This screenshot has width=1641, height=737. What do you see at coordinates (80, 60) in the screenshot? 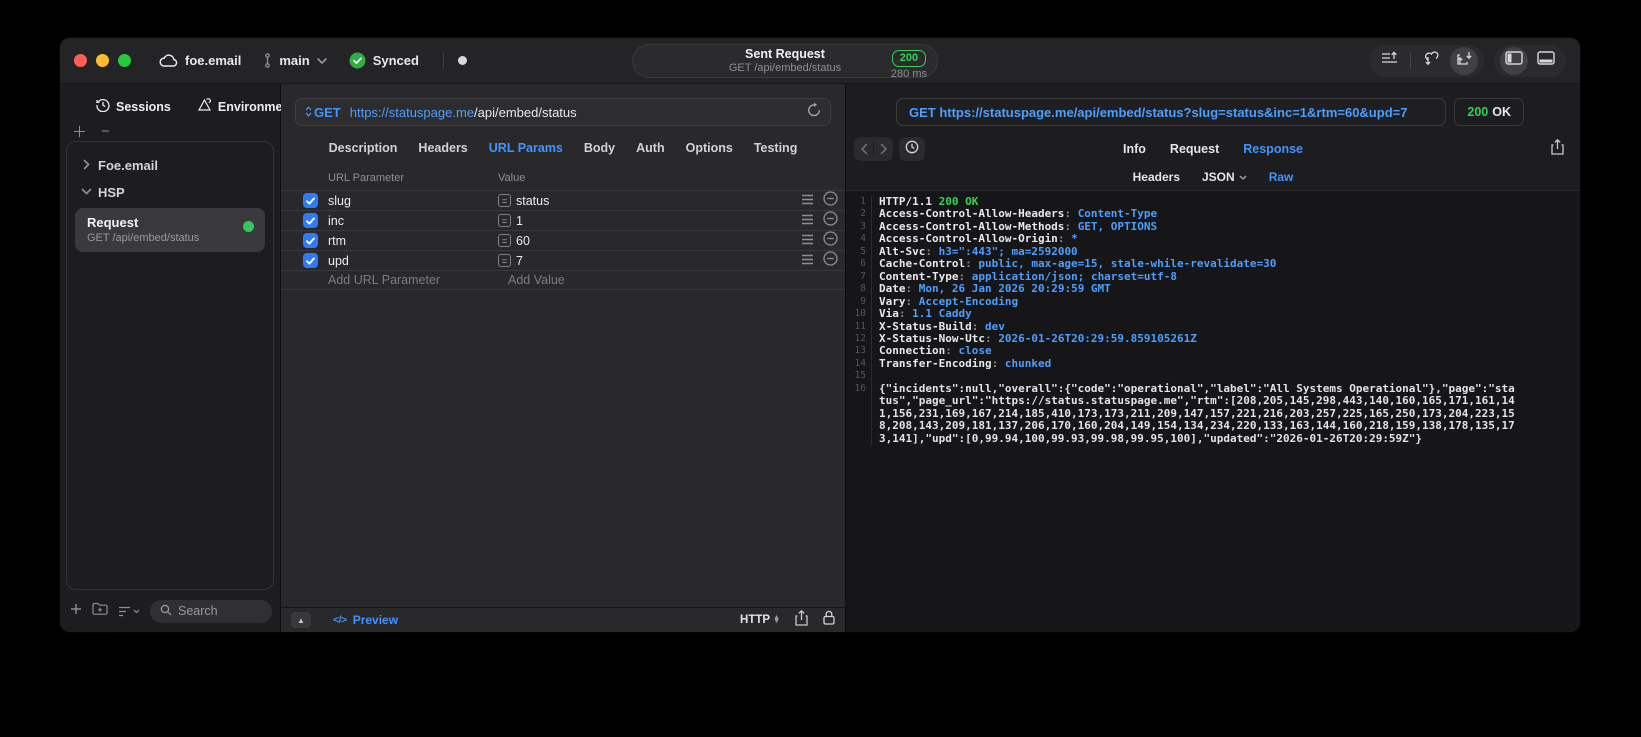
I see `close-window-button` at bounding box center [80, 60].